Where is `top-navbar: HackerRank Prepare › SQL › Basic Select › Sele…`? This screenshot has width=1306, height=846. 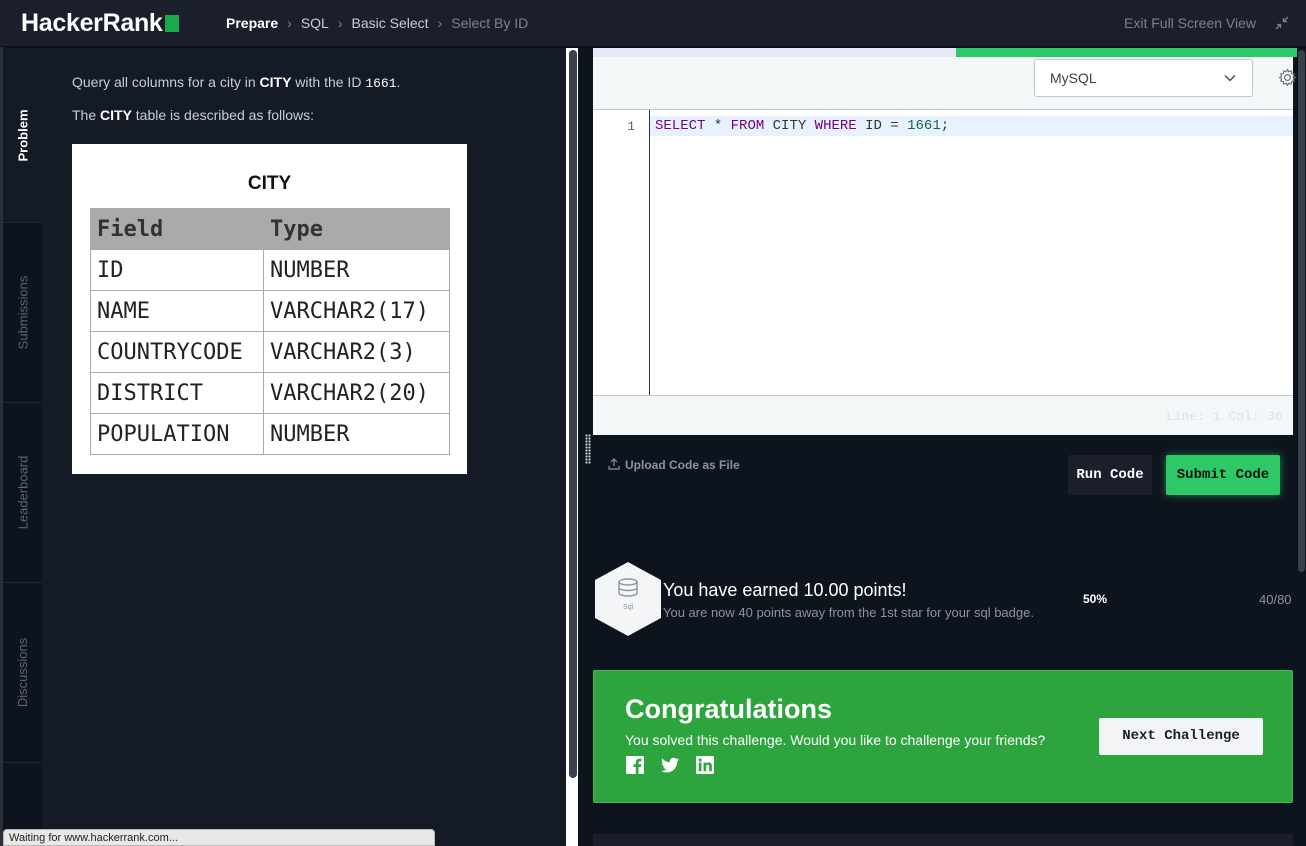 top-navbar: HackerRank Prepare › SQL › Basic Select › Sele… is located at coordinates (653, 23).